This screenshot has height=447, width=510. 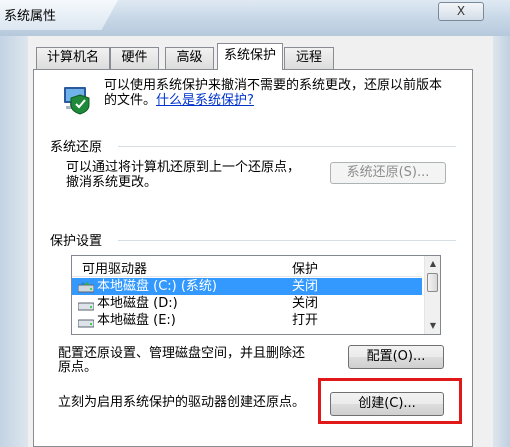 I want to click on restore-description-line1: 可以通过将计算机还原到上一个还原点，, so click(x=183, y=167).